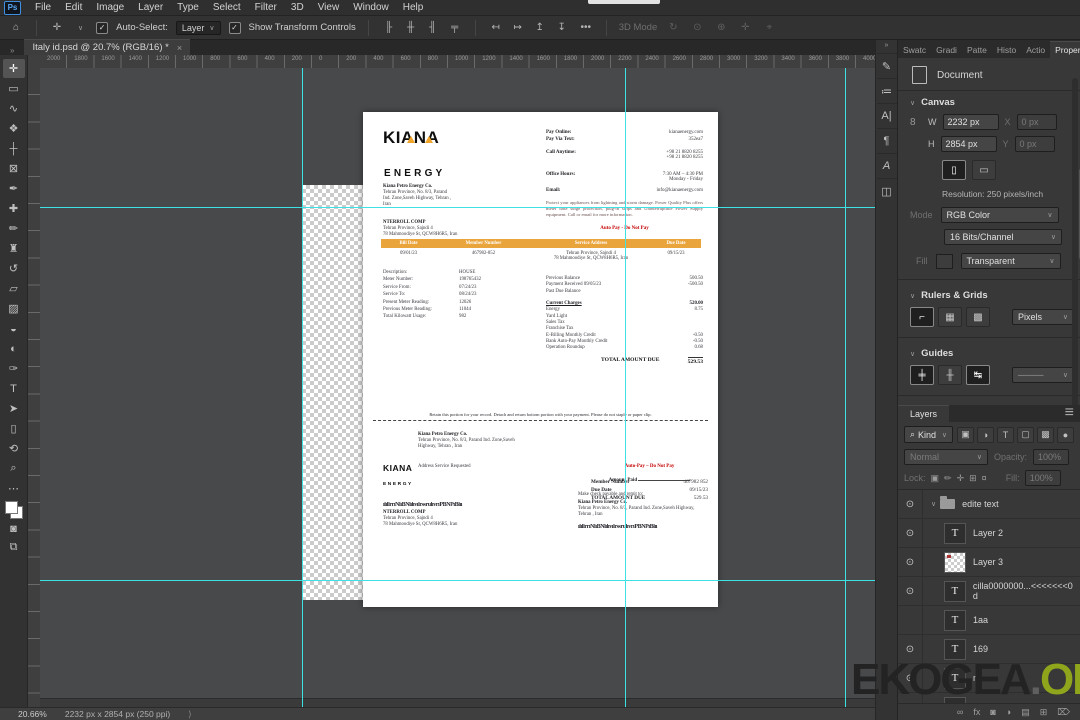 This screenshot has height=720, width=1080. Describe the element at coordinates (457, 580) in the screenshot. I see `guide-horizontal` at that location.